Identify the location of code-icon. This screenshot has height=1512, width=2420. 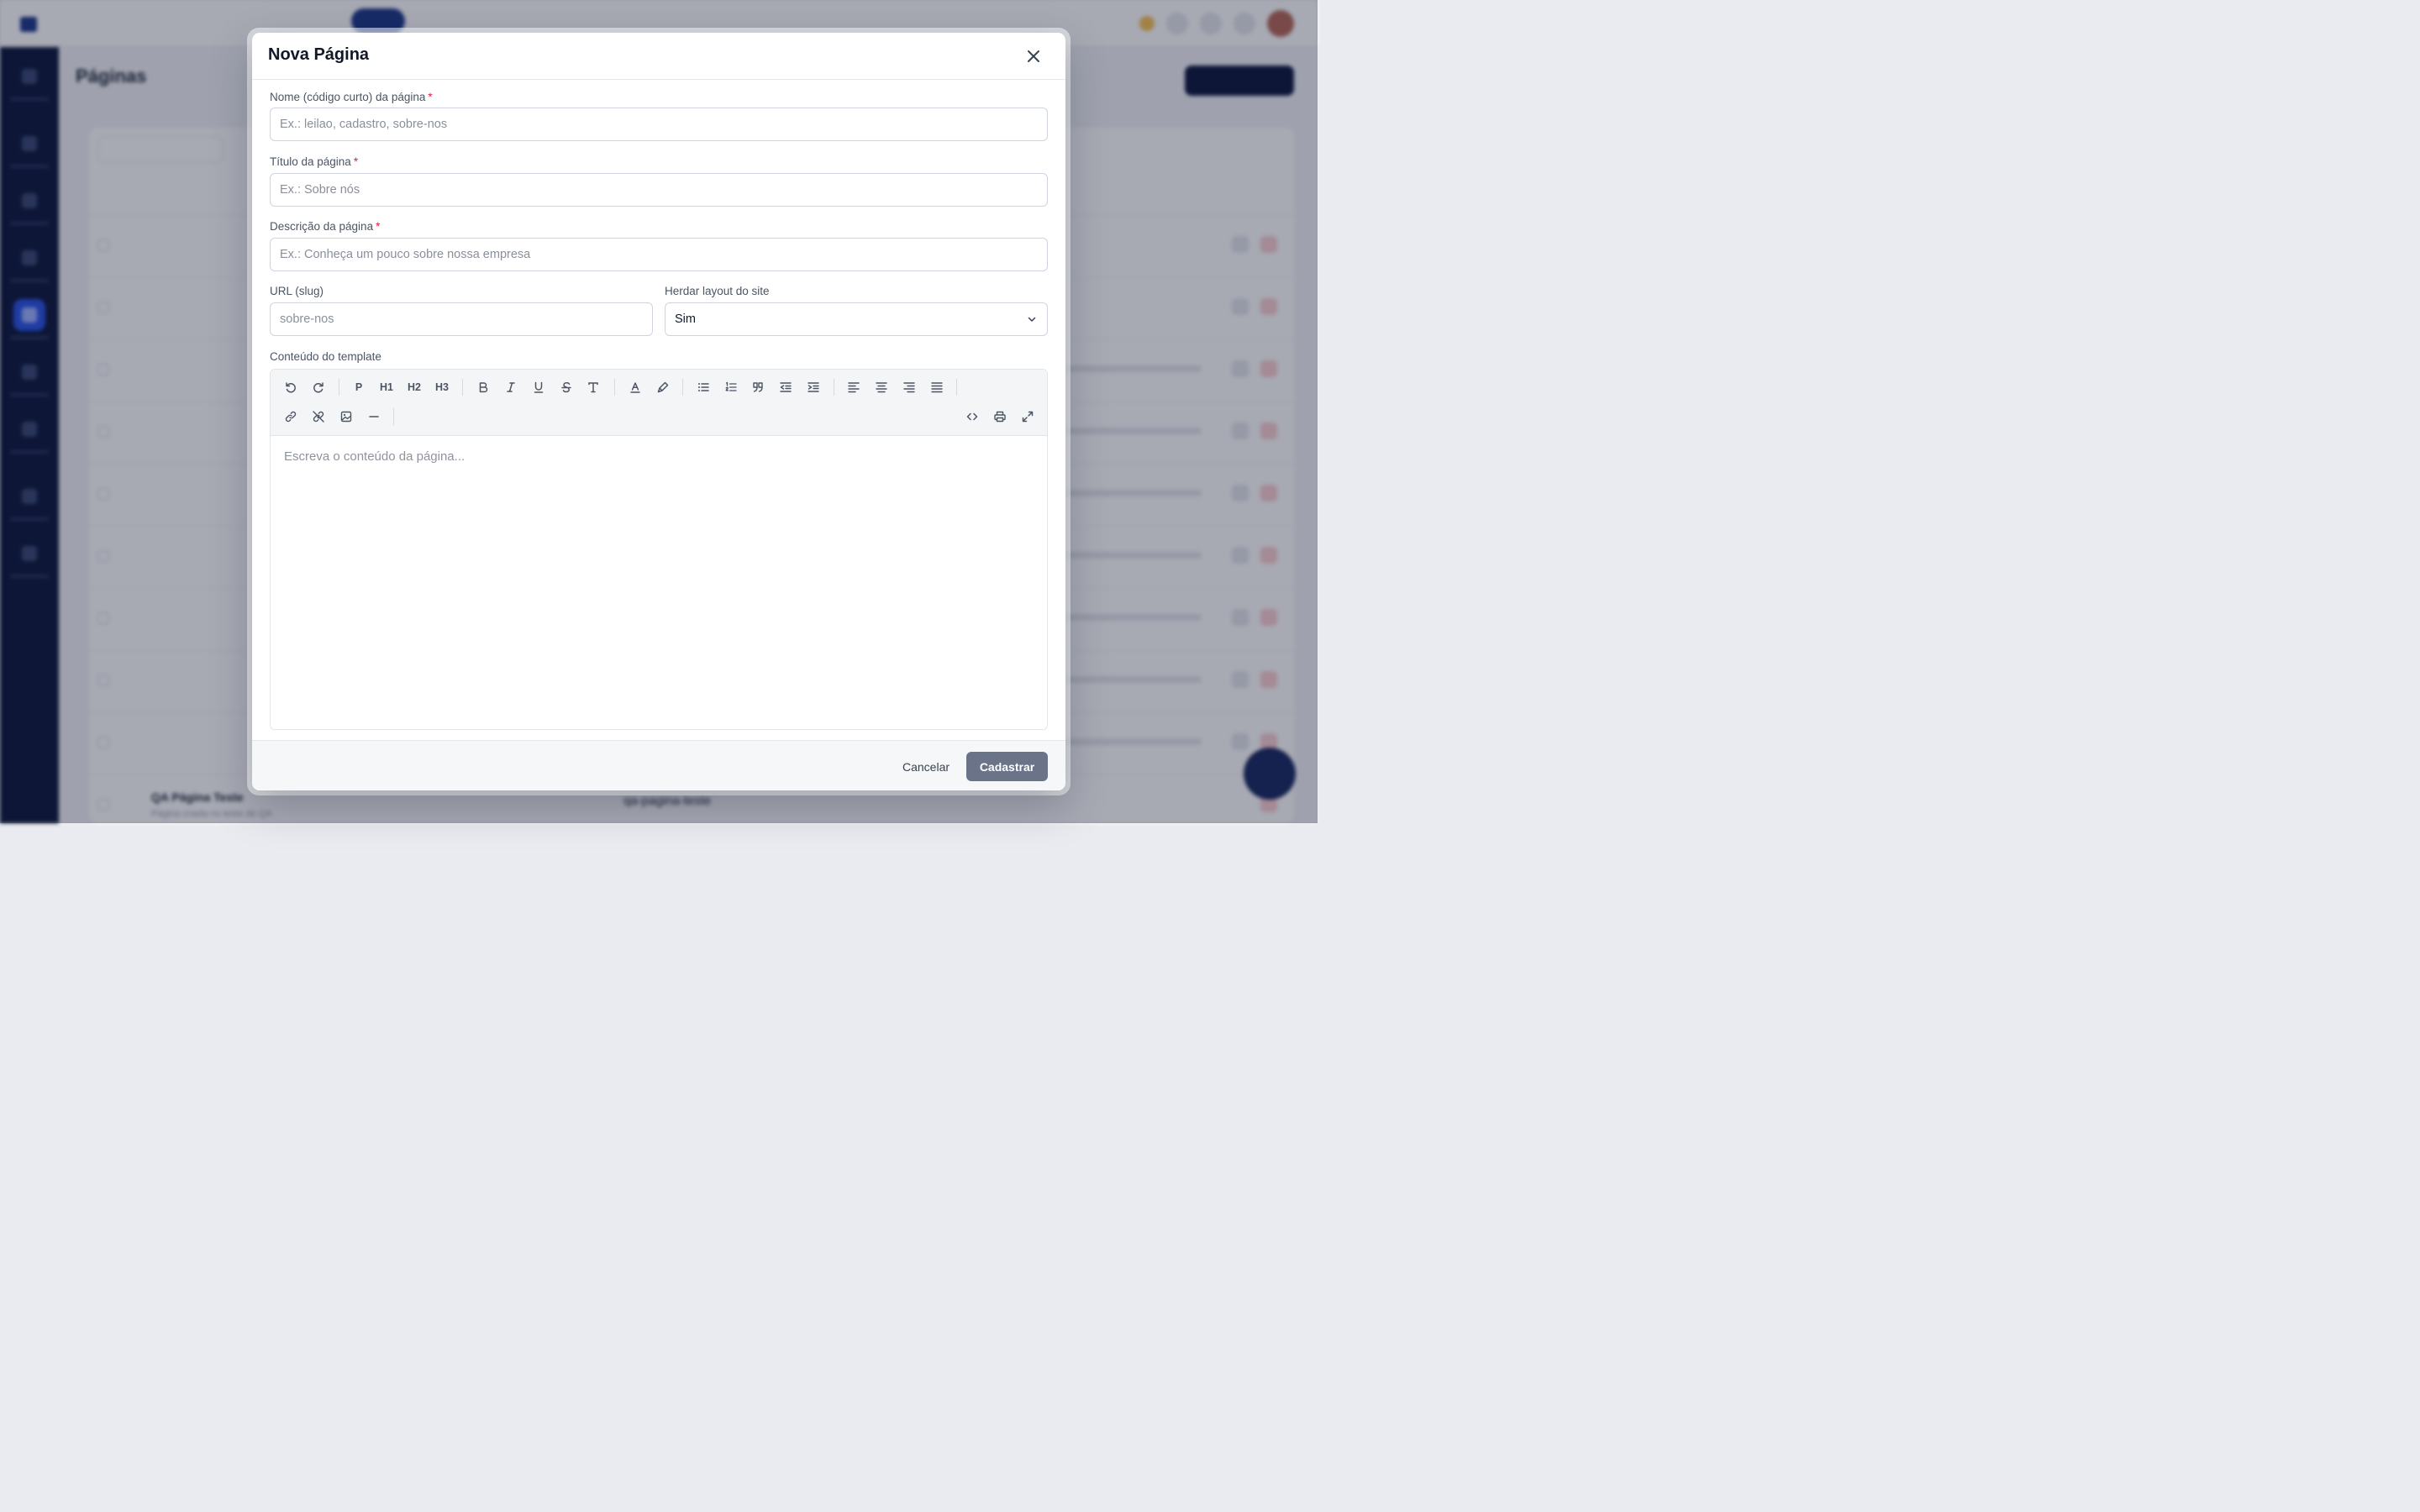
(972, 416).